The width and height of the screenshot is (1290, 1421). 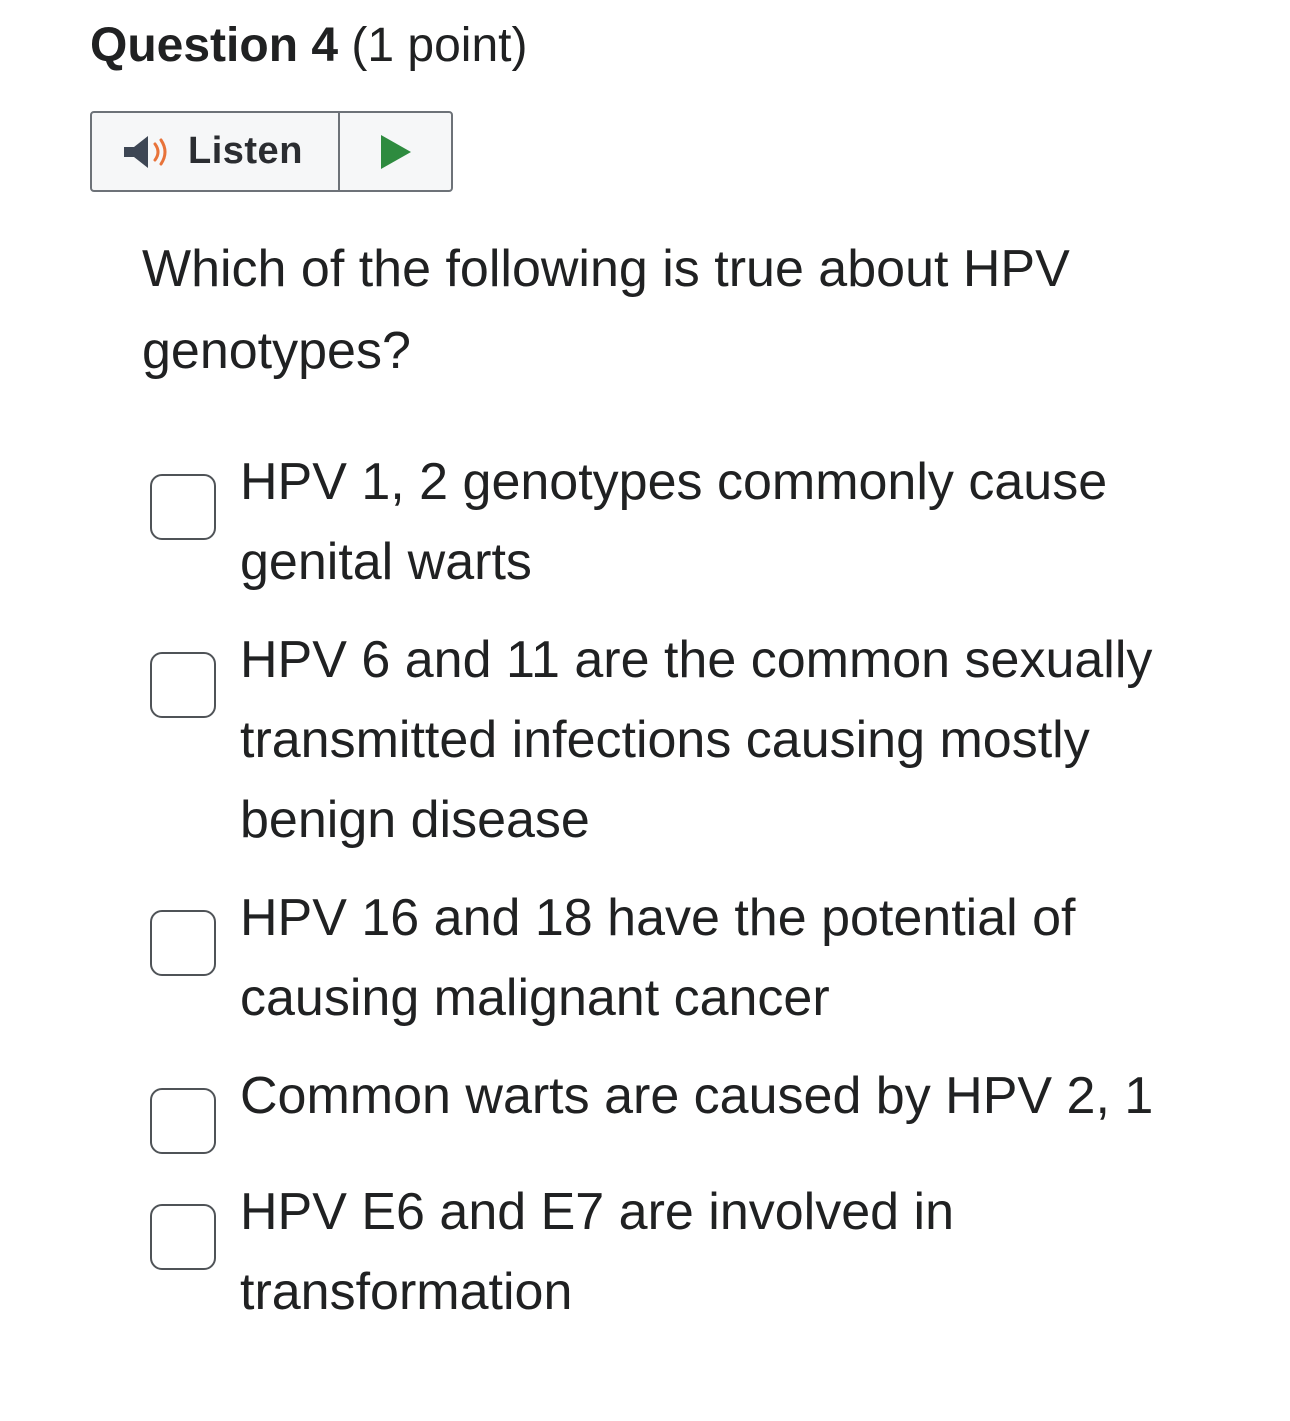 I want to click on question-header: Question 4 (1 point), so click(x=308, y=46).